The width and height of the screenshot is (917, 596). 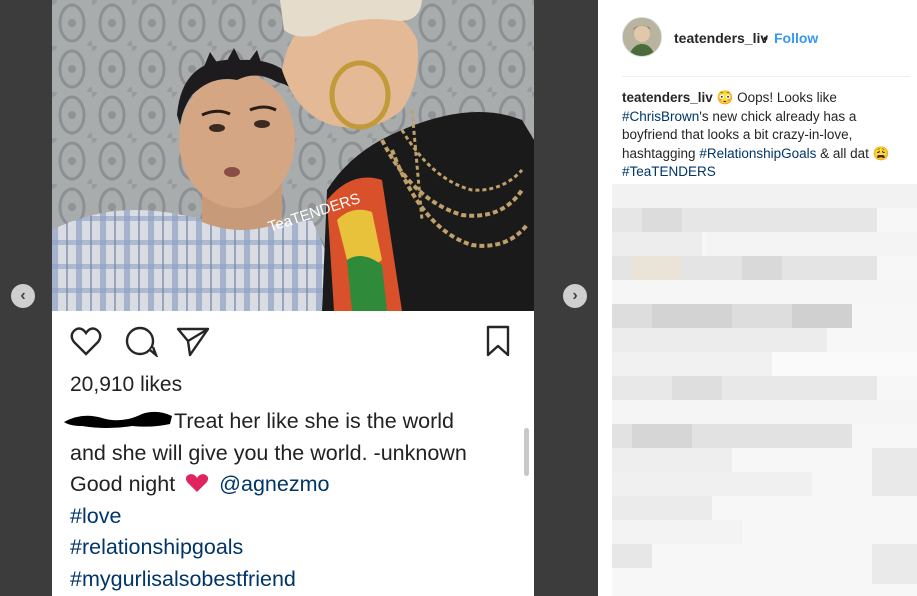 I want to click on share-icon, so click(x=193, y=342).